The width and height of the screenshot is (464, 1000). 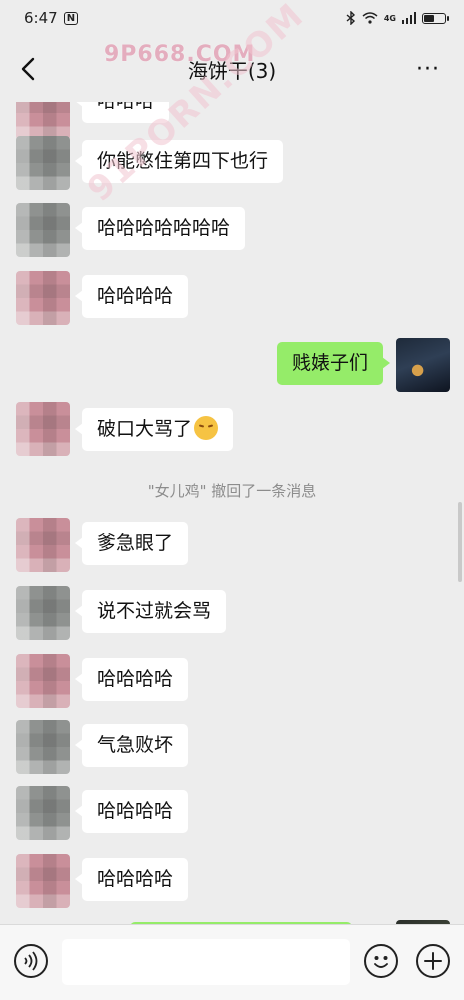 I want to click on chat-header: 海饼干(3) ···, so click(x=232, y=69).